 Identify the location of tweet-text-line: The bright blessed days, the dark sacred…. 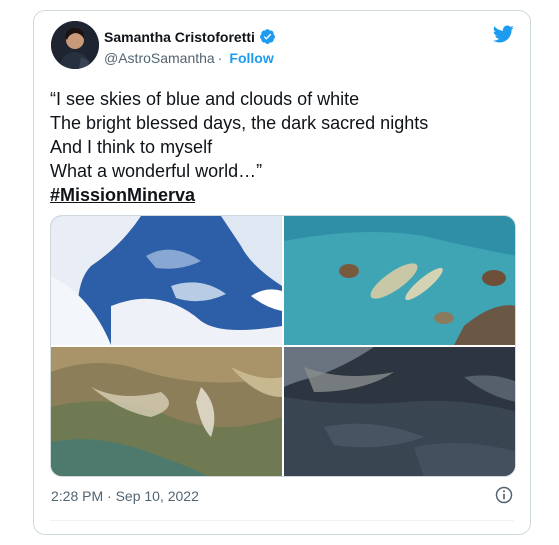
(239, 123).